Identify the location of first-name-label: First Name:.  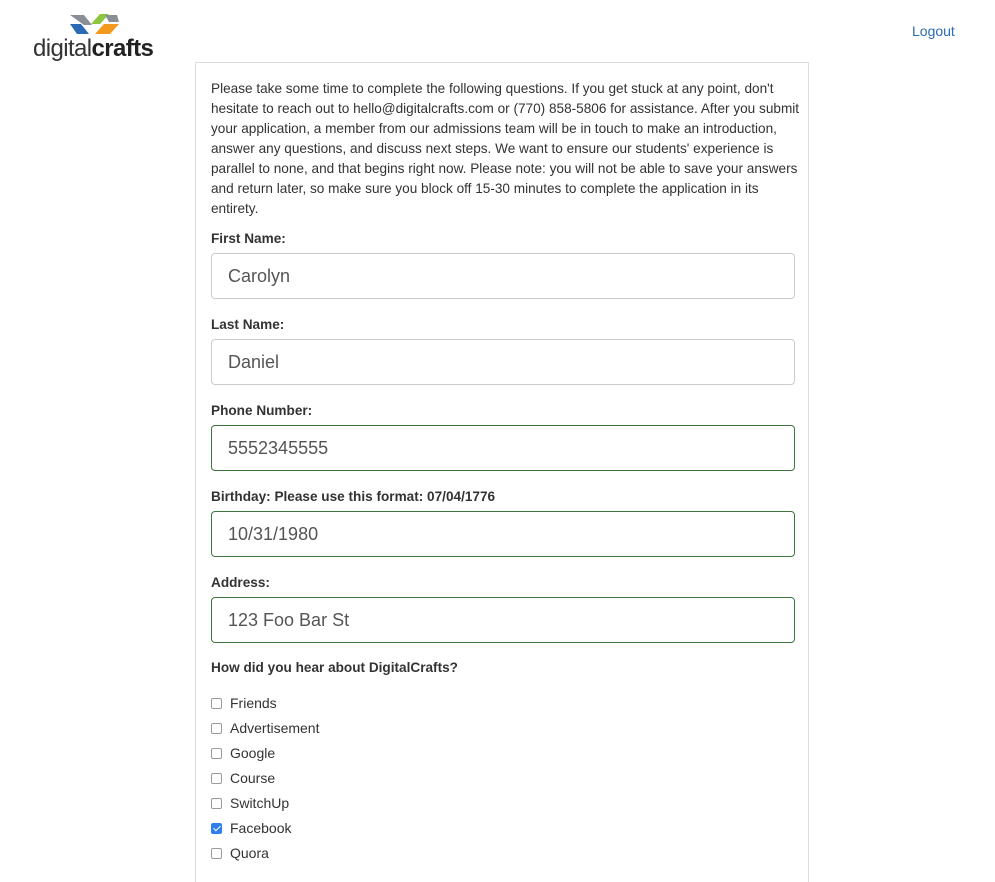
(248, 238).